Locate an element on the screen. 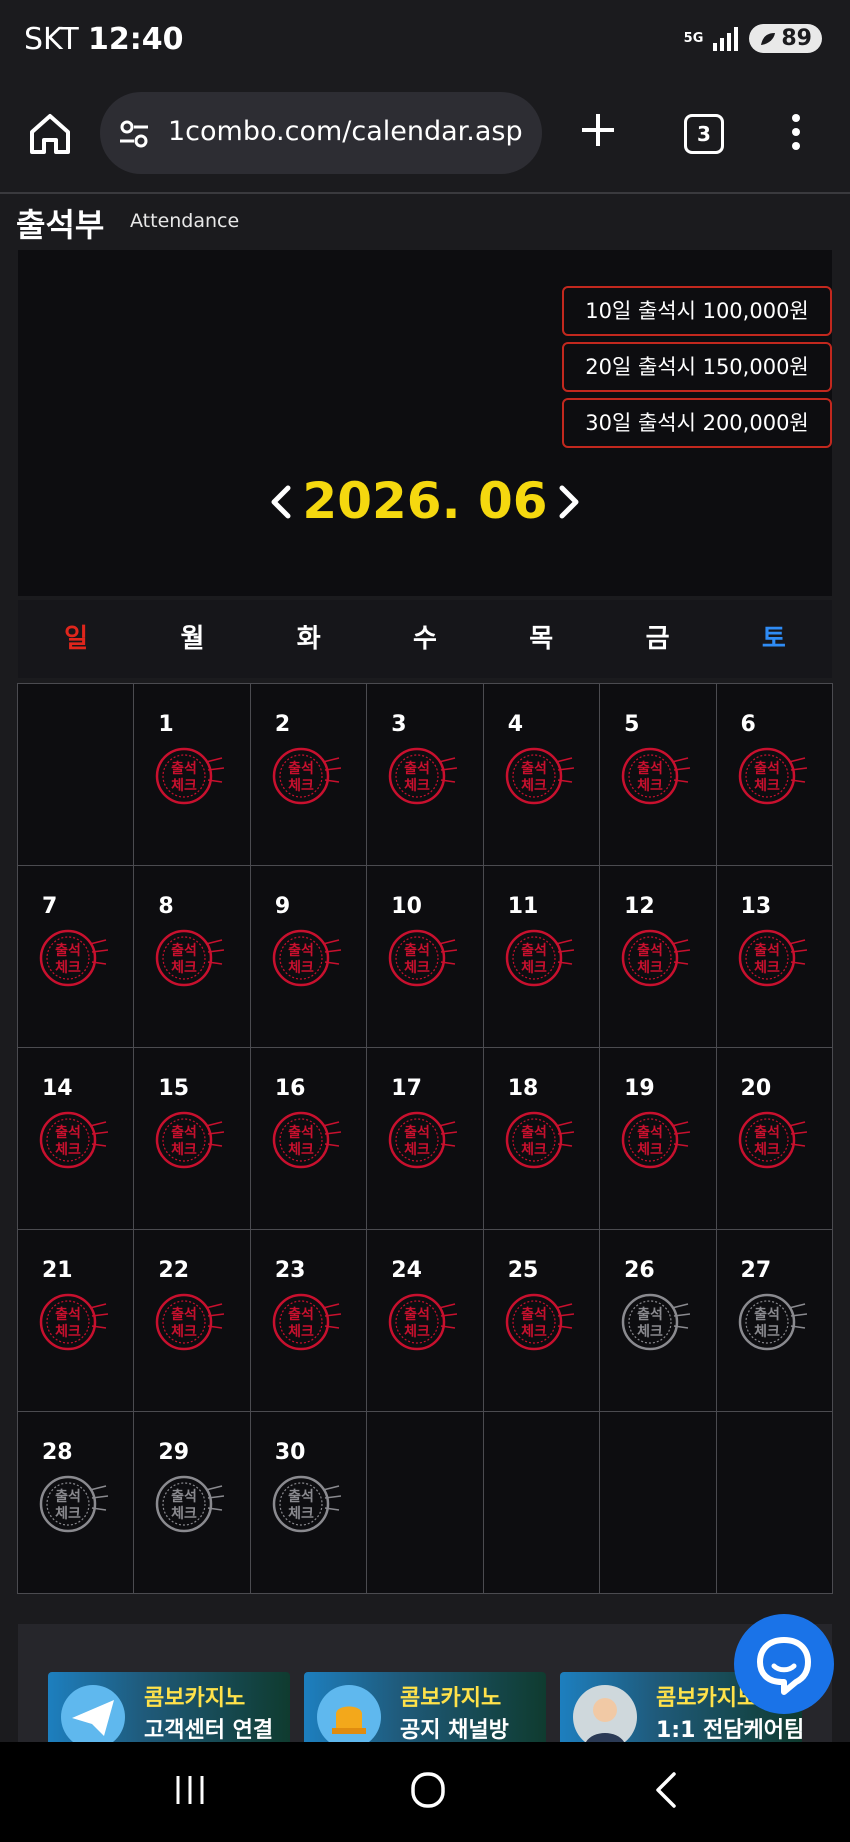 This screenshot has height=1842, width=850. calendar-day-cell: 24 출석 체크 is located at coordinates (425, 1320).